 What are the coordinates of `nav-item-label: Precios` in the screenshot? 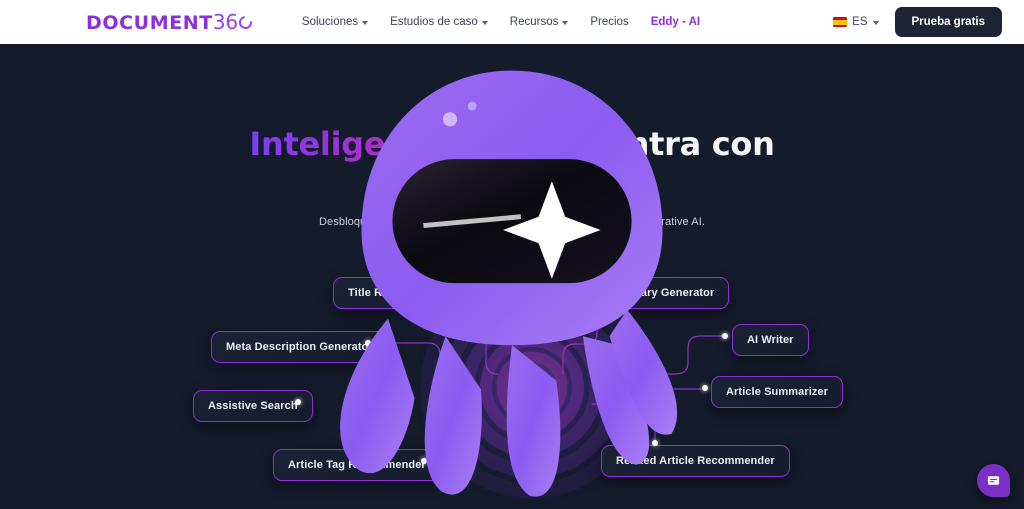 It's located at (609, 22).